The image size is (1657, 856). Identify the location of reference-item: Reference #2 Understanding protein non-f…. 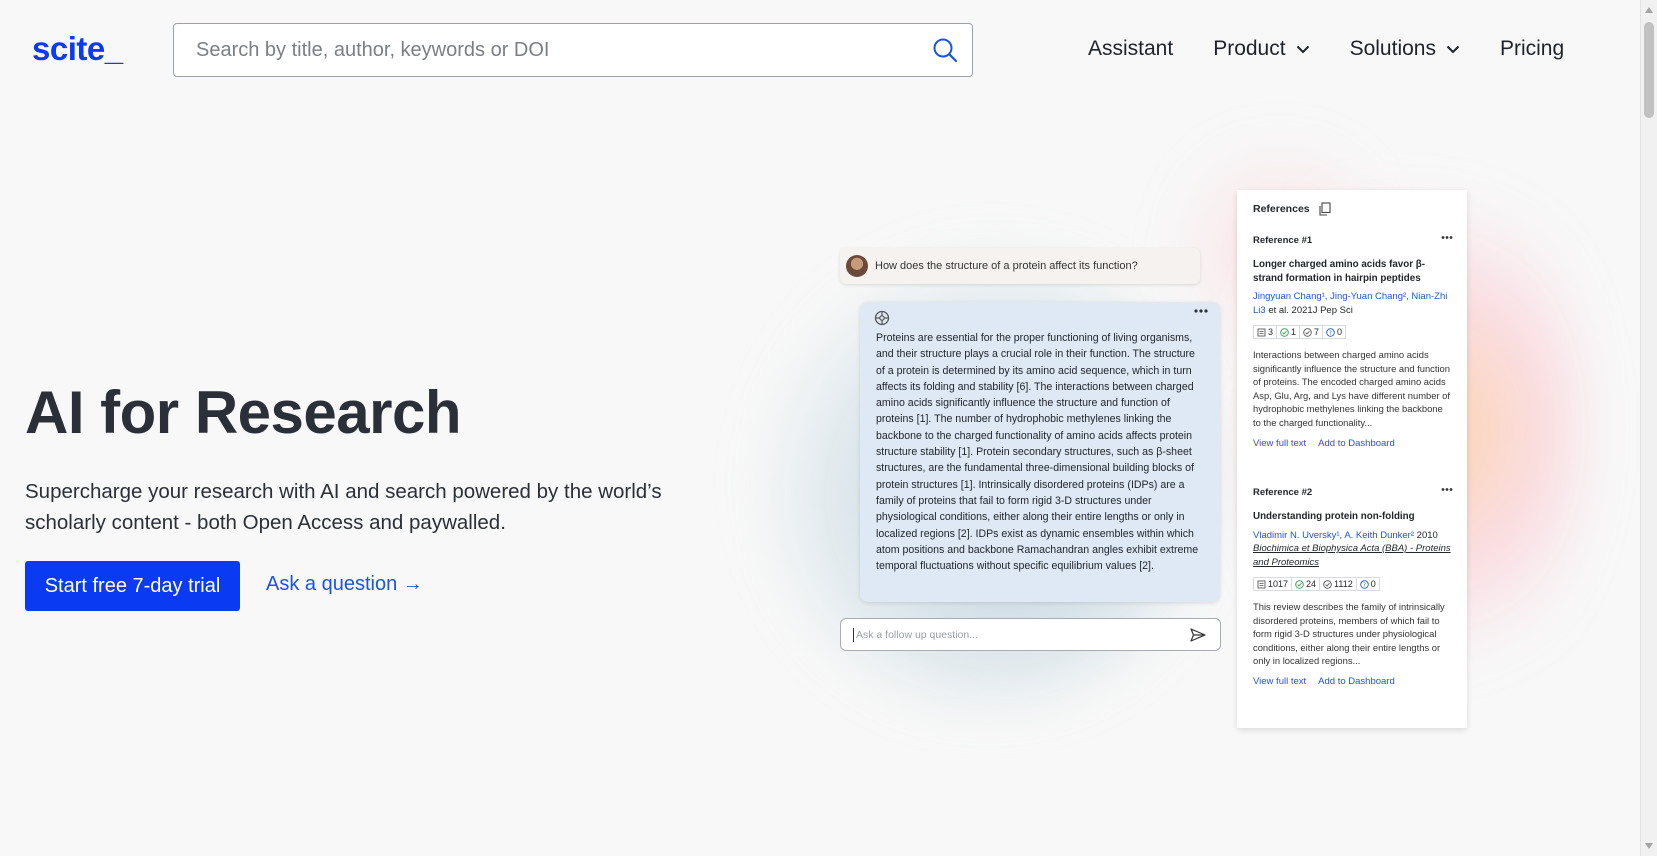
(1353, 587).